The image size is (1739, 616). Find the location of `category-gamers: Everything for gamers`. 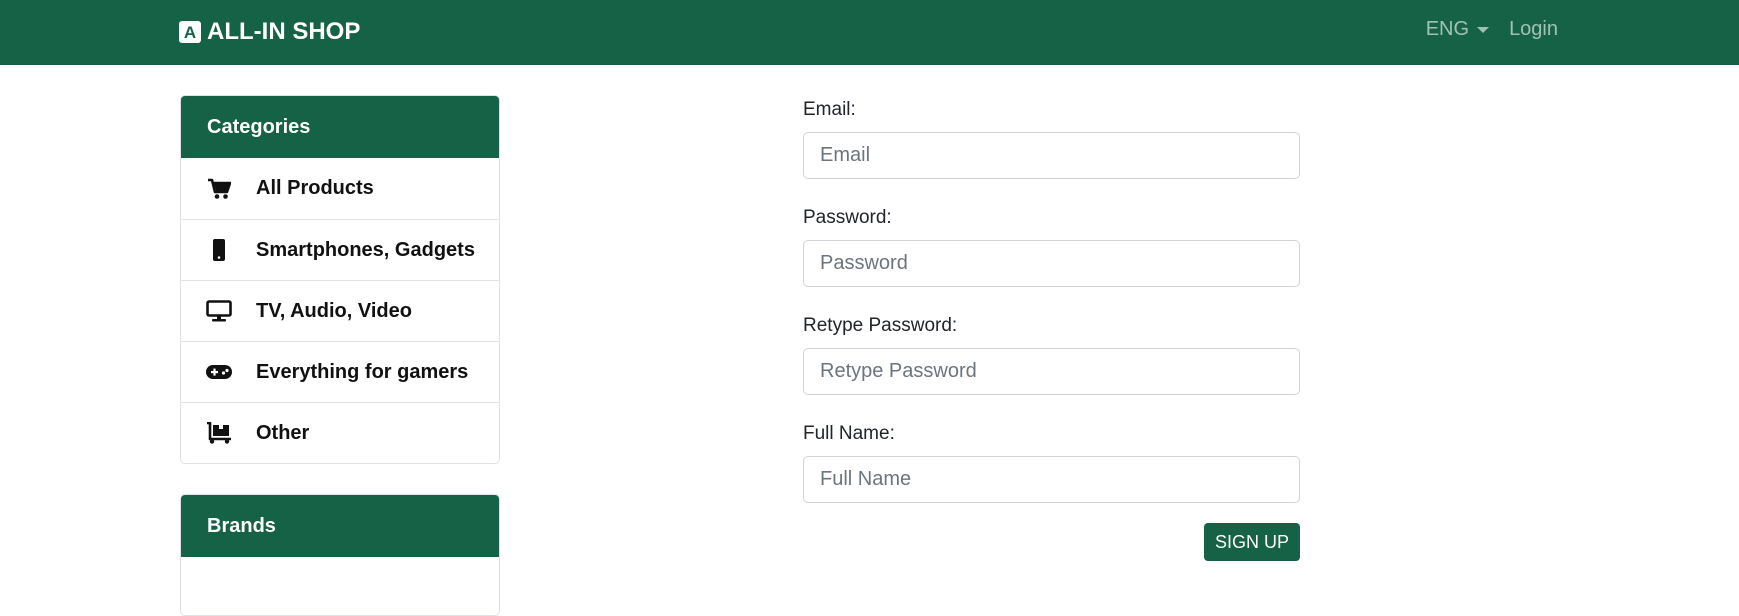

category-gamers: Everything for gamers is located at coordinates (340, 371).